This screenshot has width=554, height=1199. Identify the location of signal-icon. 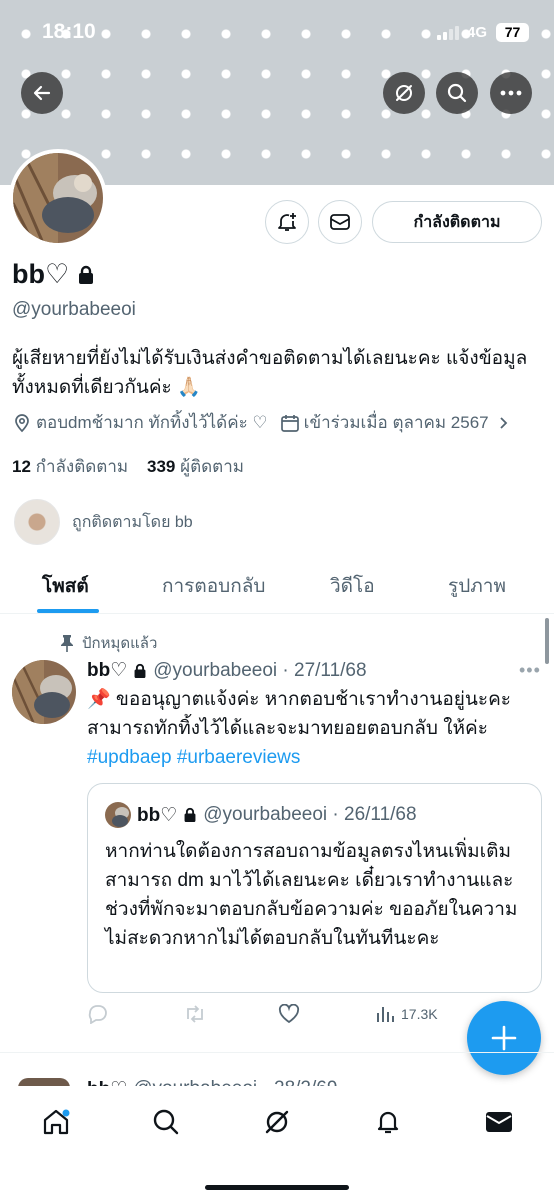
(448, 33).